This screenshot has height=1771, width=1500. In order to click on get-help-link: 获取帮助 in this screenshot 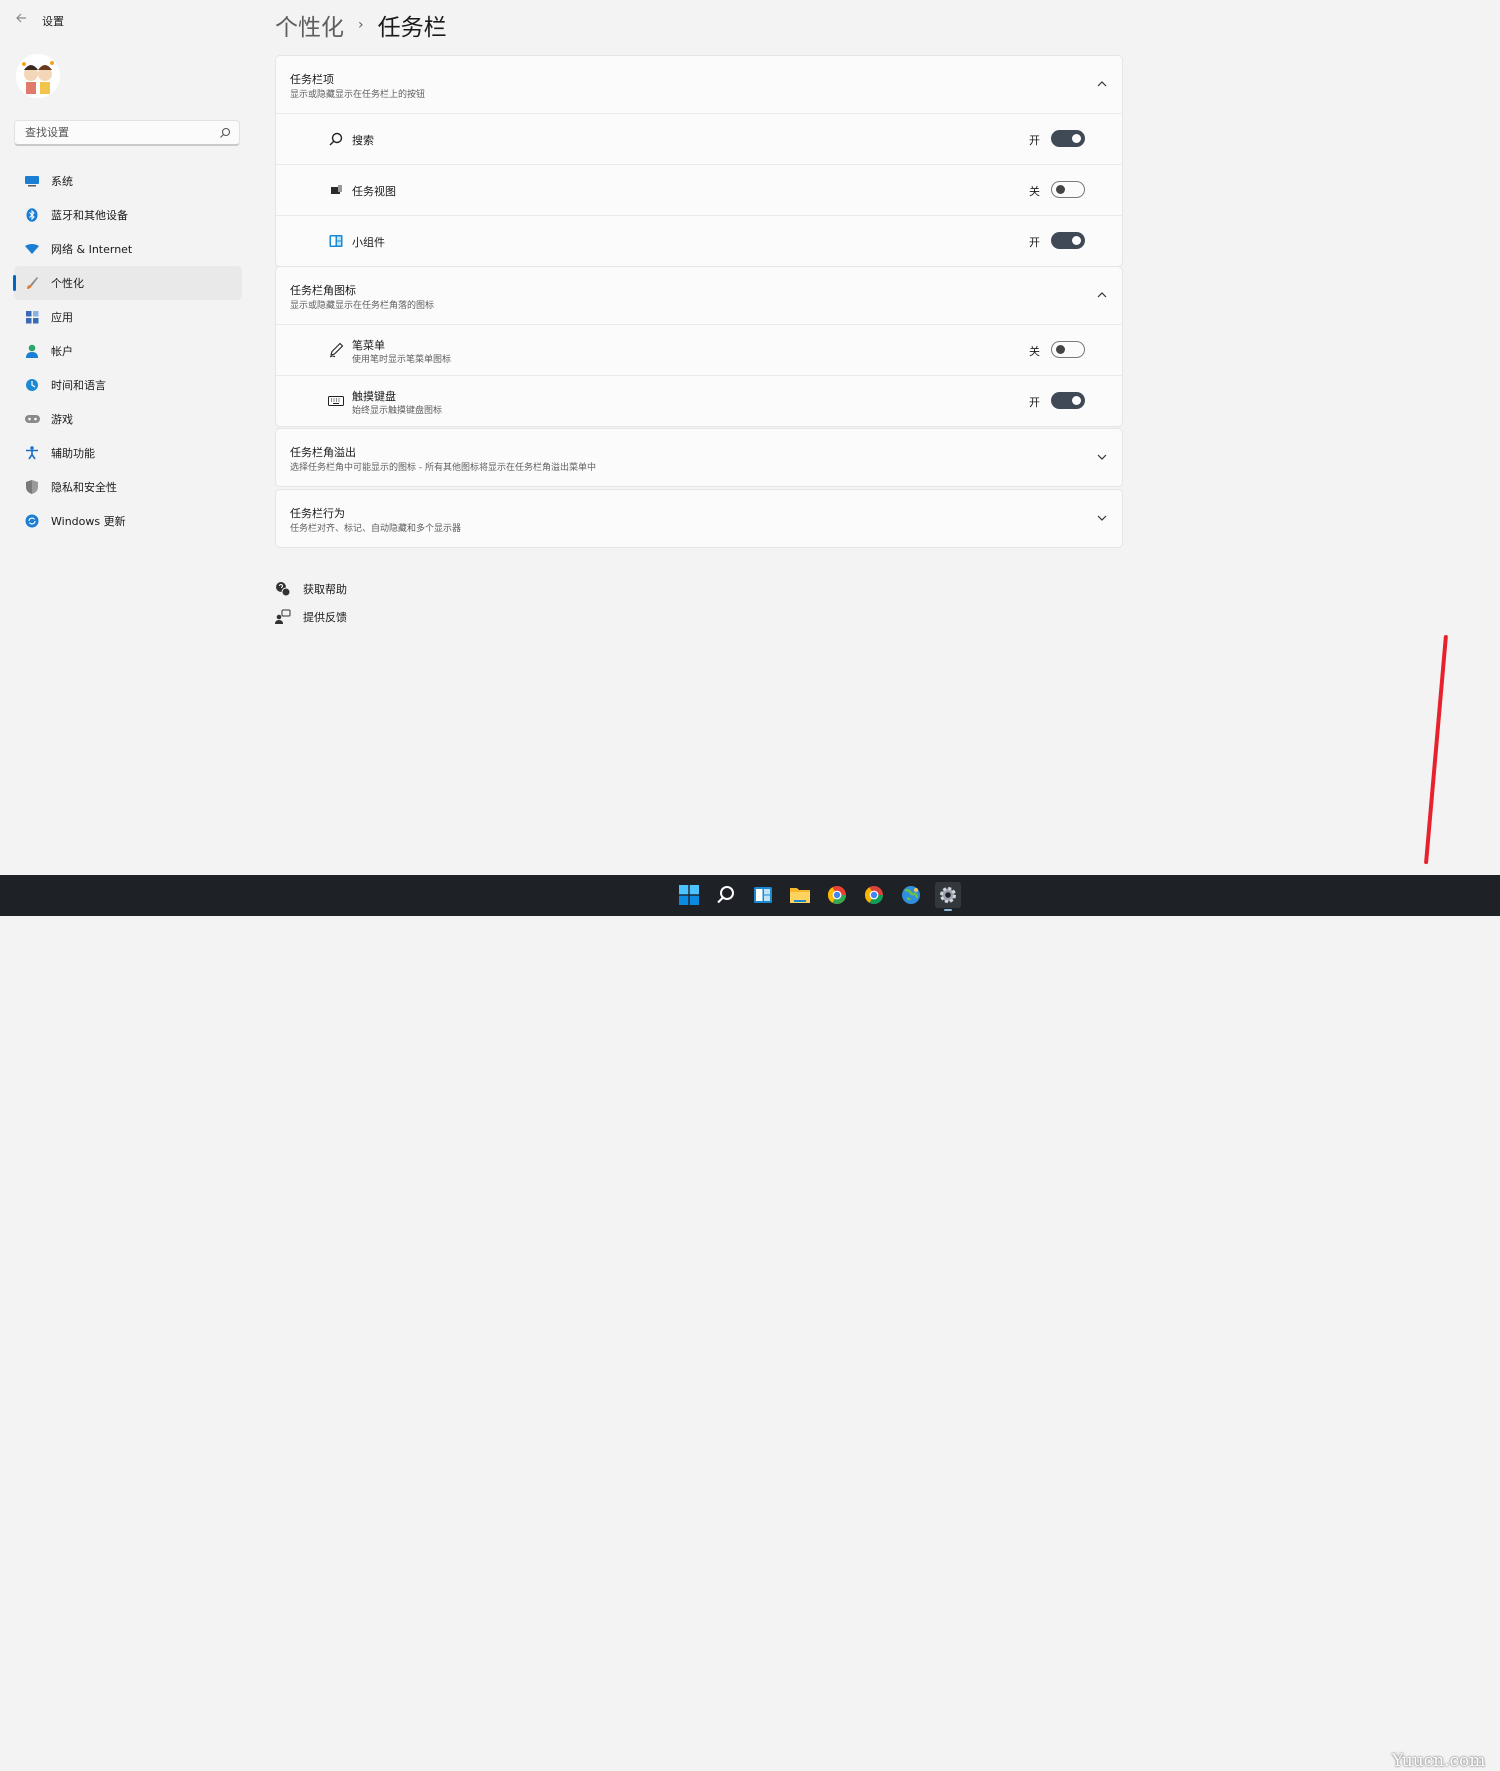, I will do `click(311, 589)`.